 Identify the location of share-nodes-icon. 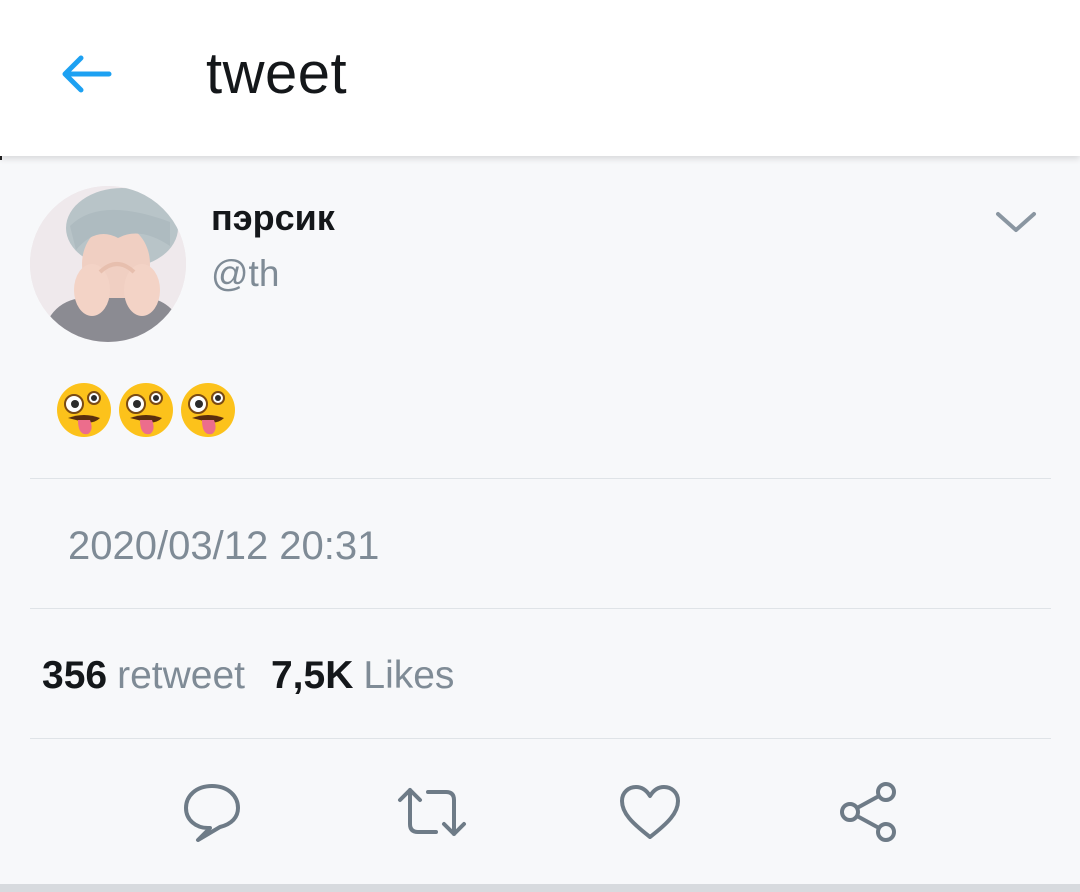
(868, 812).